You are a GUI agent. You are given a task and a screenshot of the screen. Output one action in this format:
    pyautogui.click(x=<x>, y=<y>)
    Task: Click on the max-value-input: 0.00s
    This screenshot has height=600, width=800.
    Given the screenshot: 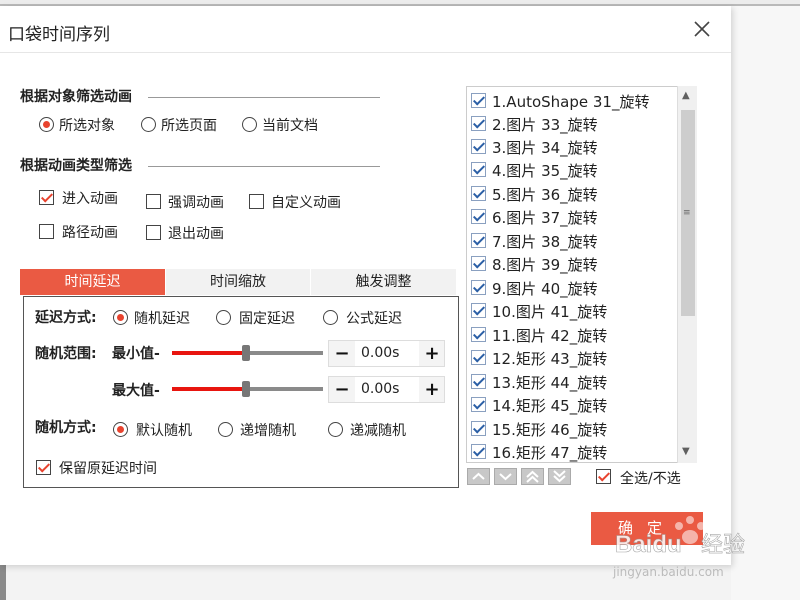 What is the action you would take?
    pyautogui.click(x=387, y=389)
    